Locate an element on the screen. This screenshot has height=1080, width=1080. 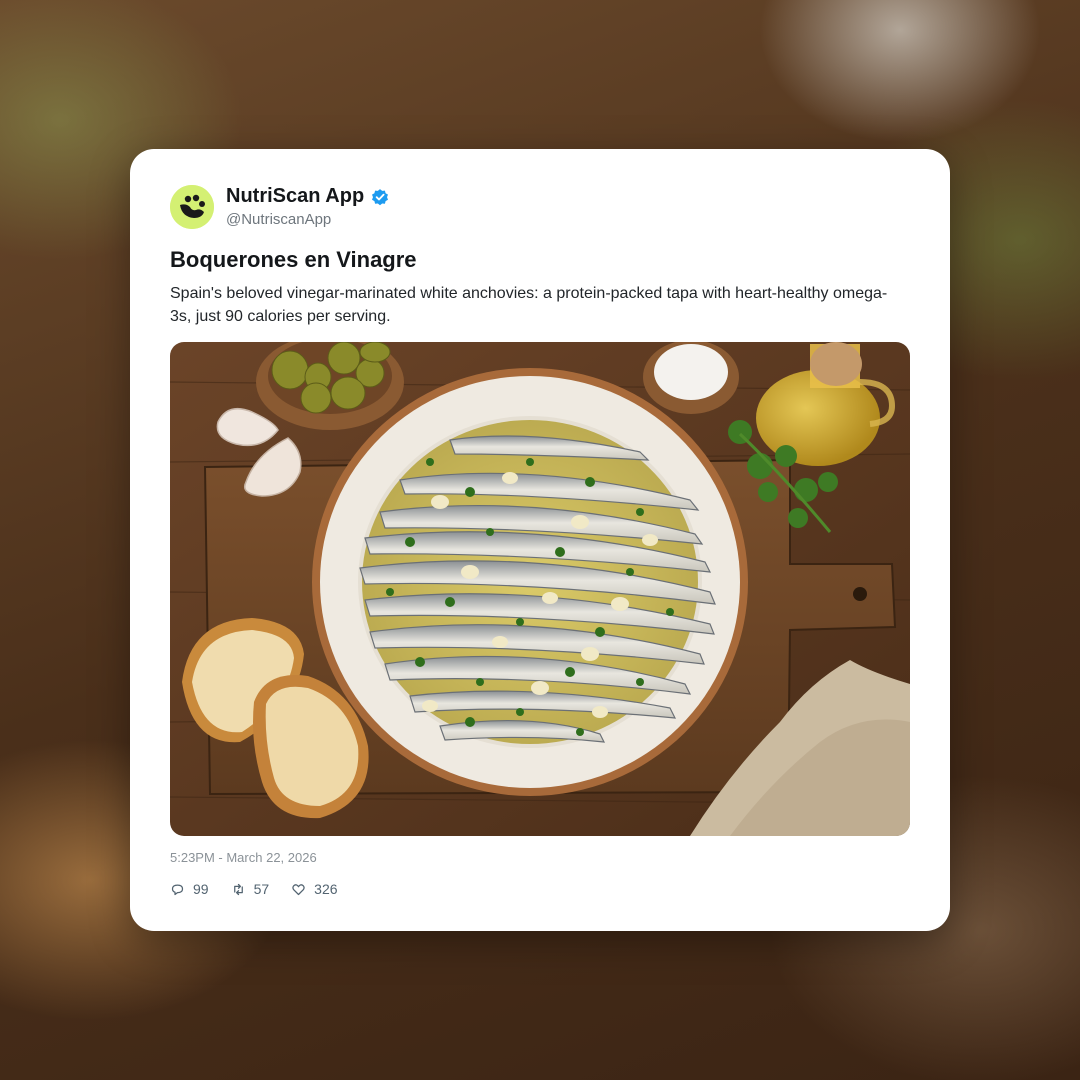
post-title: Boquerones en Vinagre is located at coordinates (293, 259).